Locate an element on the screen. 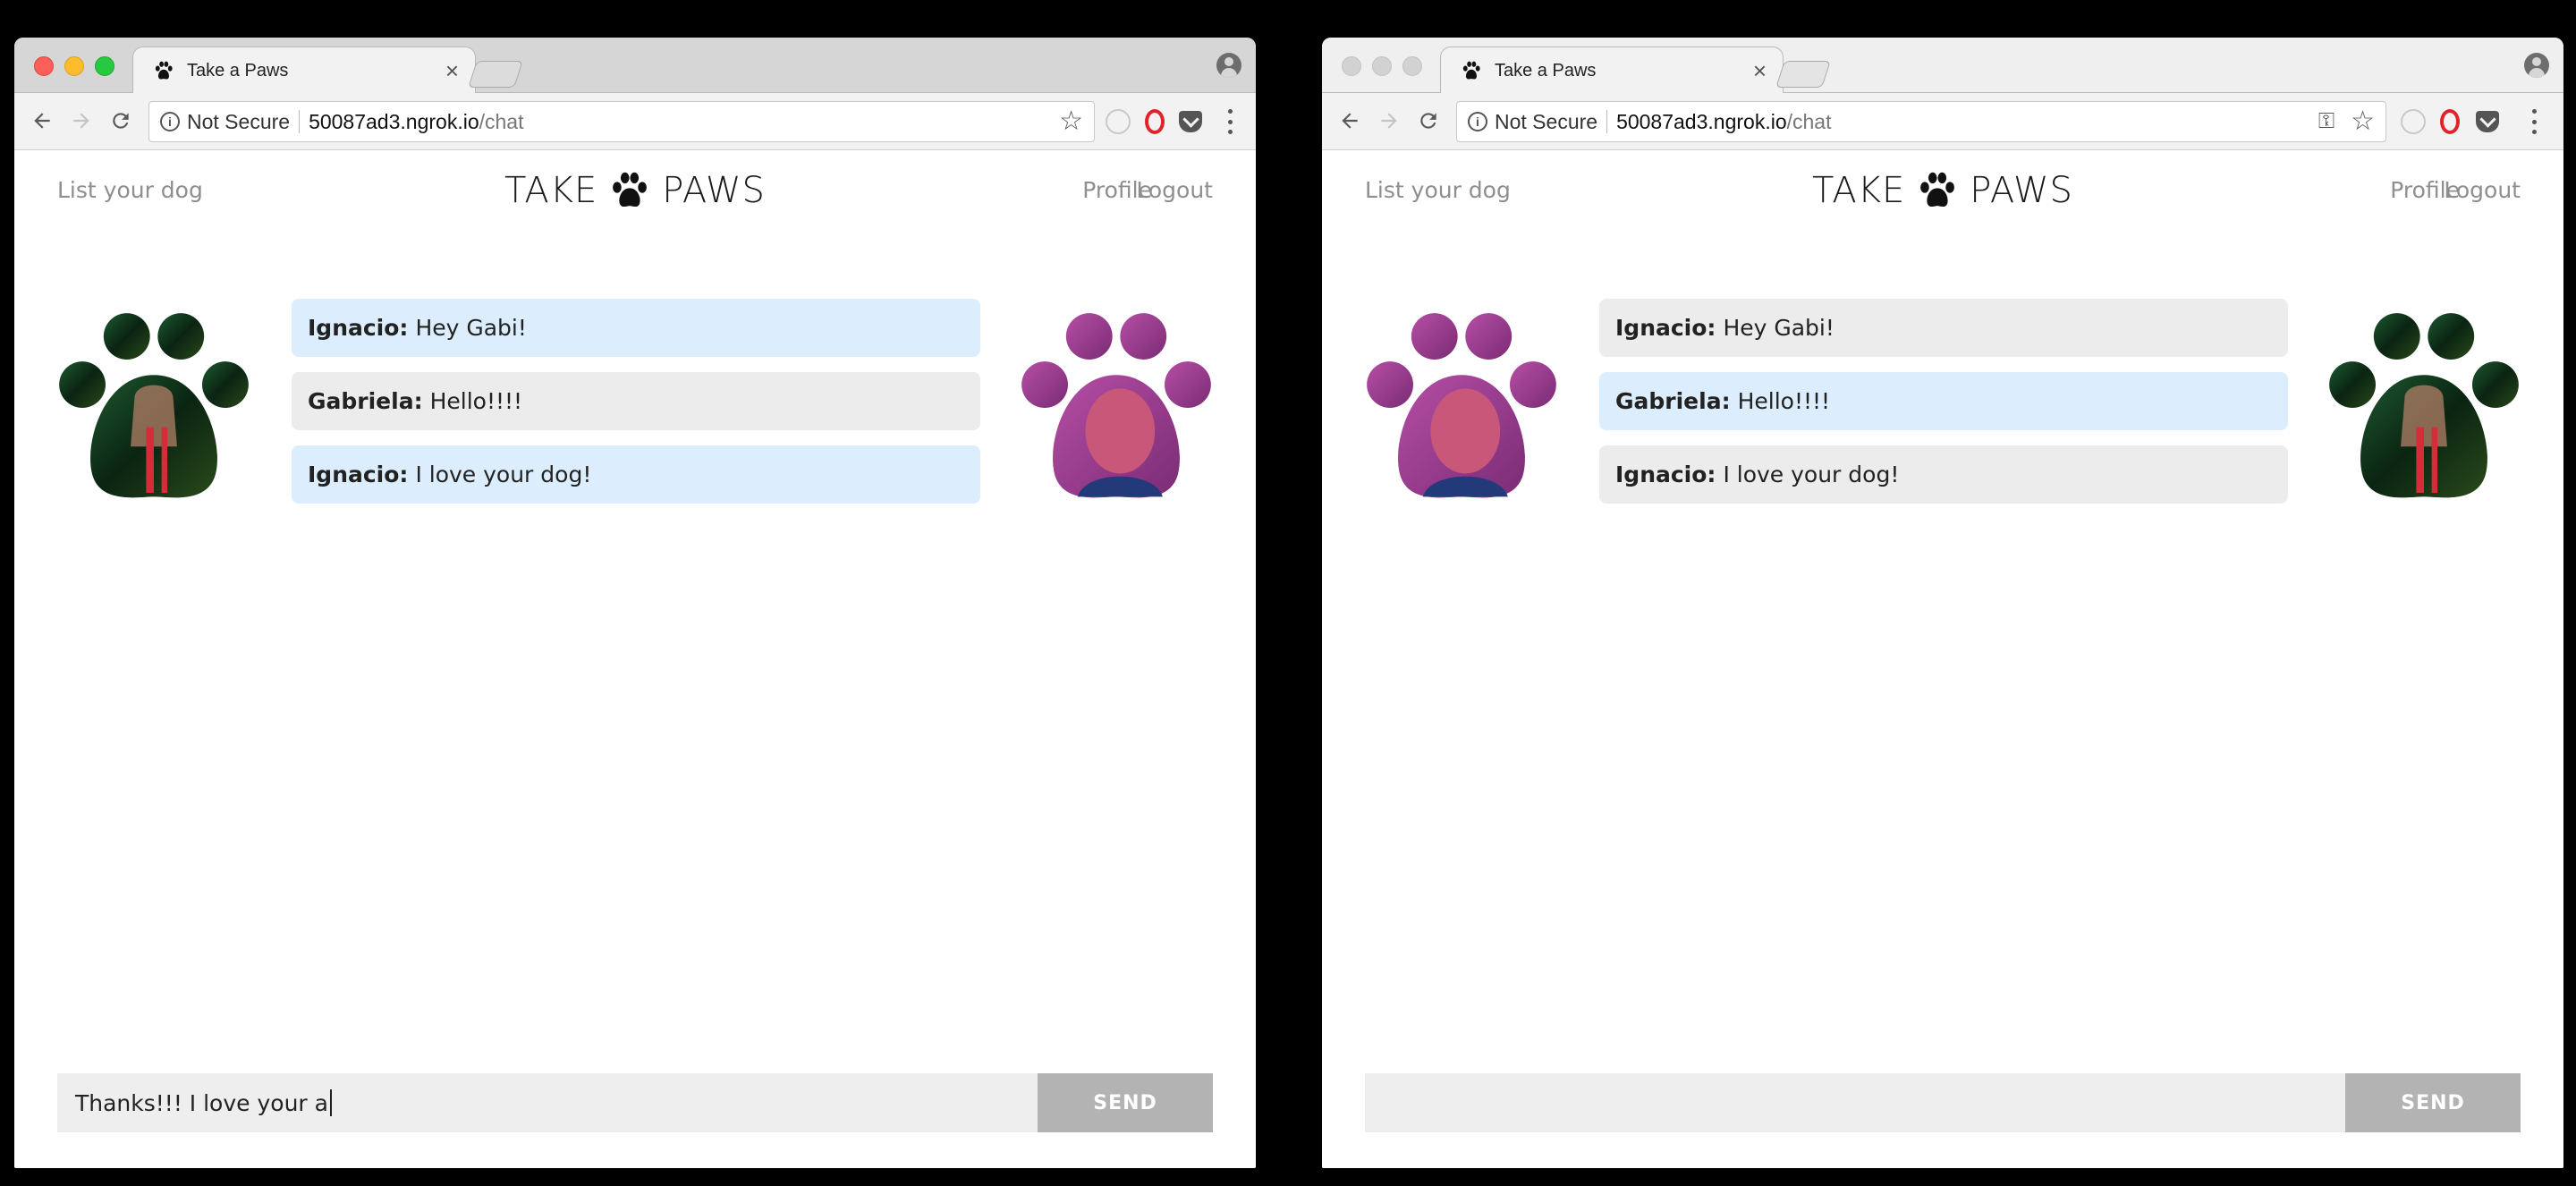 The image size is (2576, 1186). text-caret is located at coordinates (330, 1102).